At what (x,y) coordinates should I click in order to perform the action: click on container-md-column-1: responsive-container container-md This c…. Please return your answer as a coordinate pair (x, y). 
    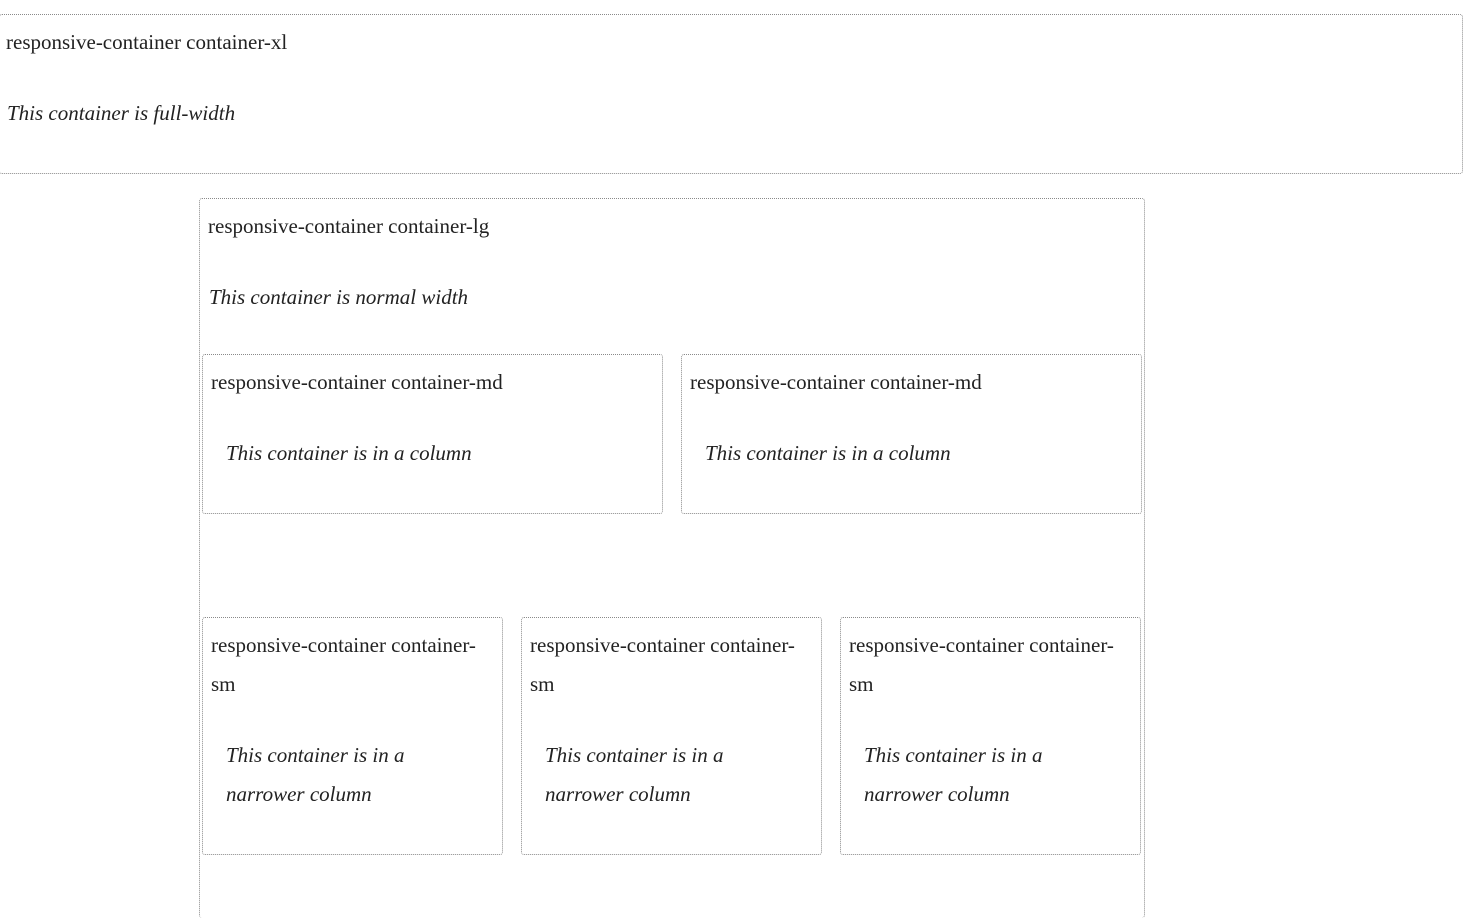
    Looking at the image, I should click on (432, 434).